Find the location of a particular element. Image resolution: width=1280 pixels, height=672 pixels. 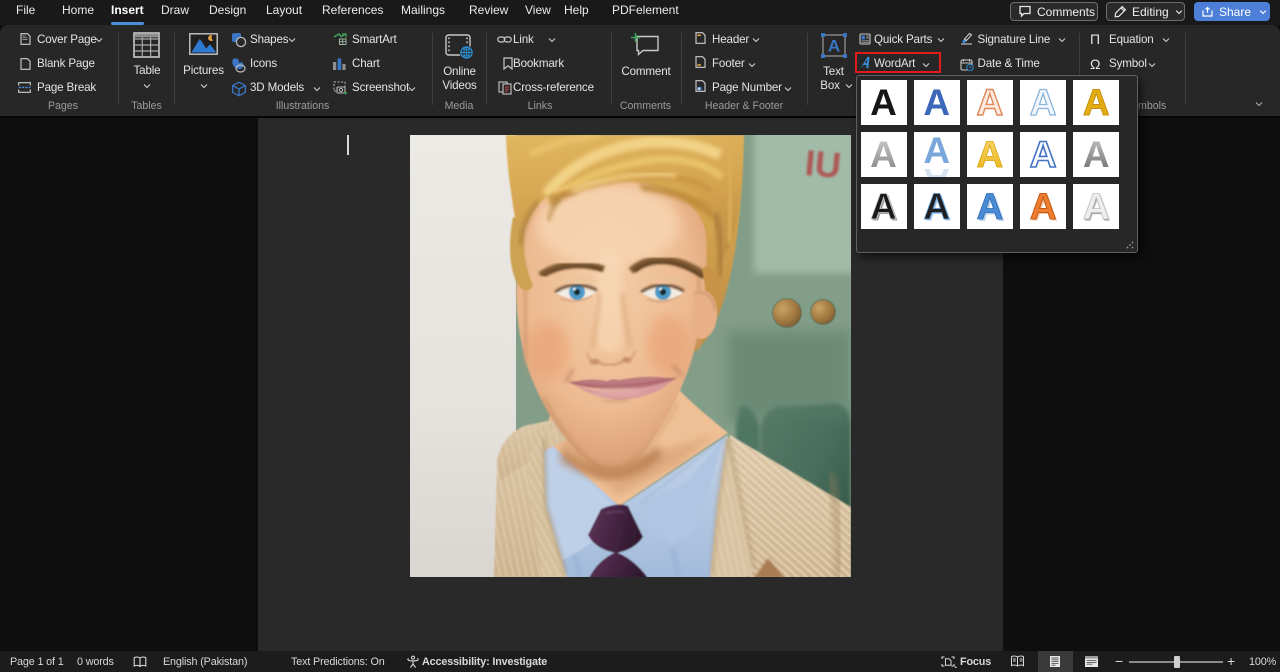

svg-text: A is located at coordinates (834, 46).